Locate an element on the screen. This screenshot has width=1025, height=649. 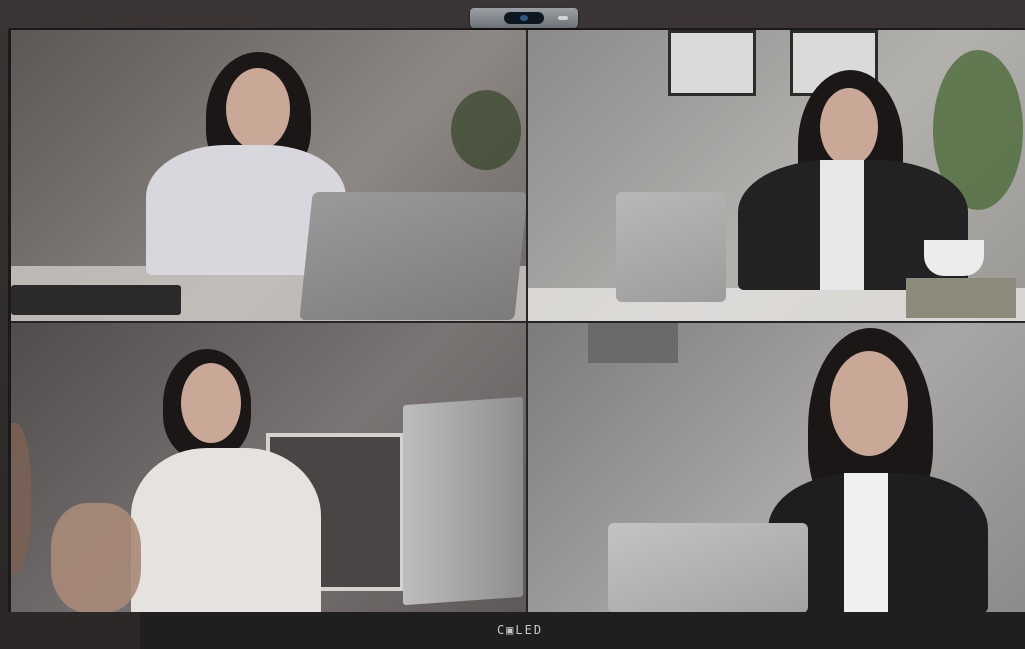
brand-logo: C▣LED is located at coordinates (520, 630).